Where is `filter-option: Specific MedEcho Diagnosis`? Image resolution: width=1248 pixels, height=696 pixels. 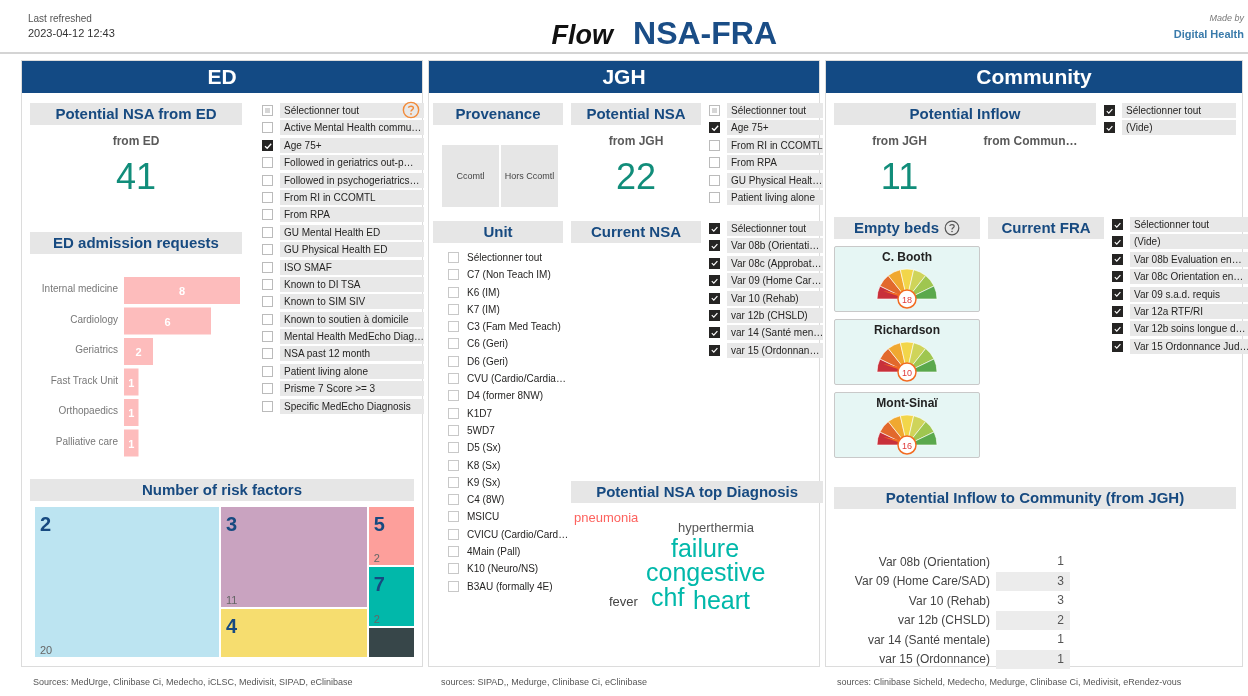 filter-option: Specific MedEcho Diagnosis is located at coordinates (352, 406).